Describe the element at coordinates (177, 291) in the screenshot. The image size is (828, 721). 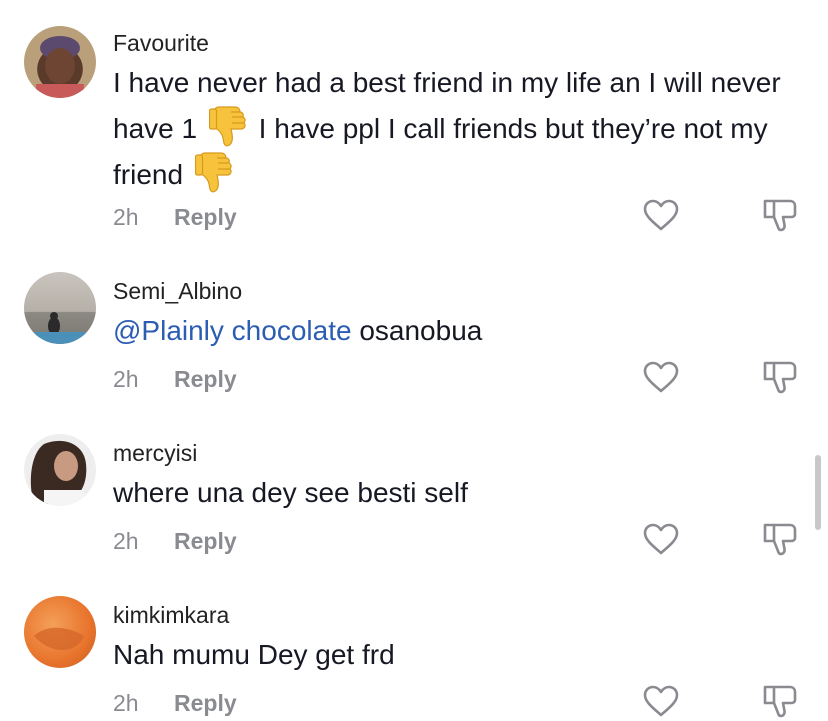
I see `comment-username: Semi_Albino` at that location.